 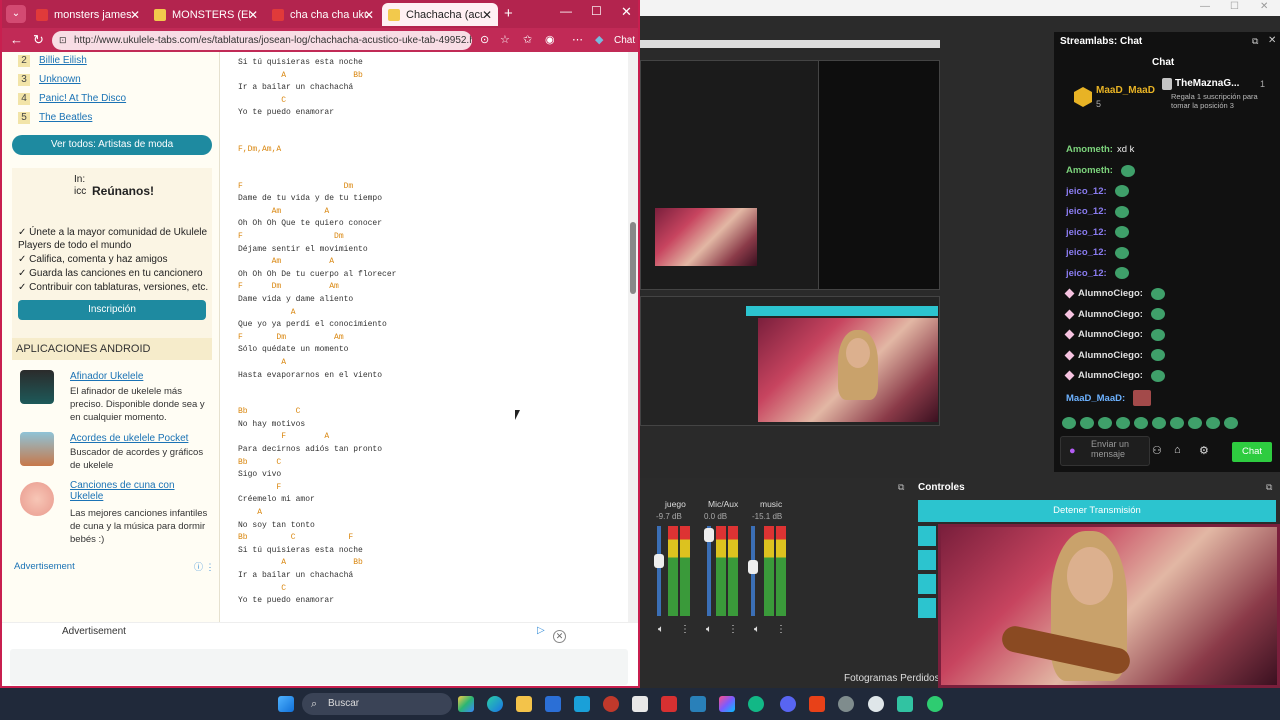 I want to click on windows-start-icon, so click(x=286, y=704).